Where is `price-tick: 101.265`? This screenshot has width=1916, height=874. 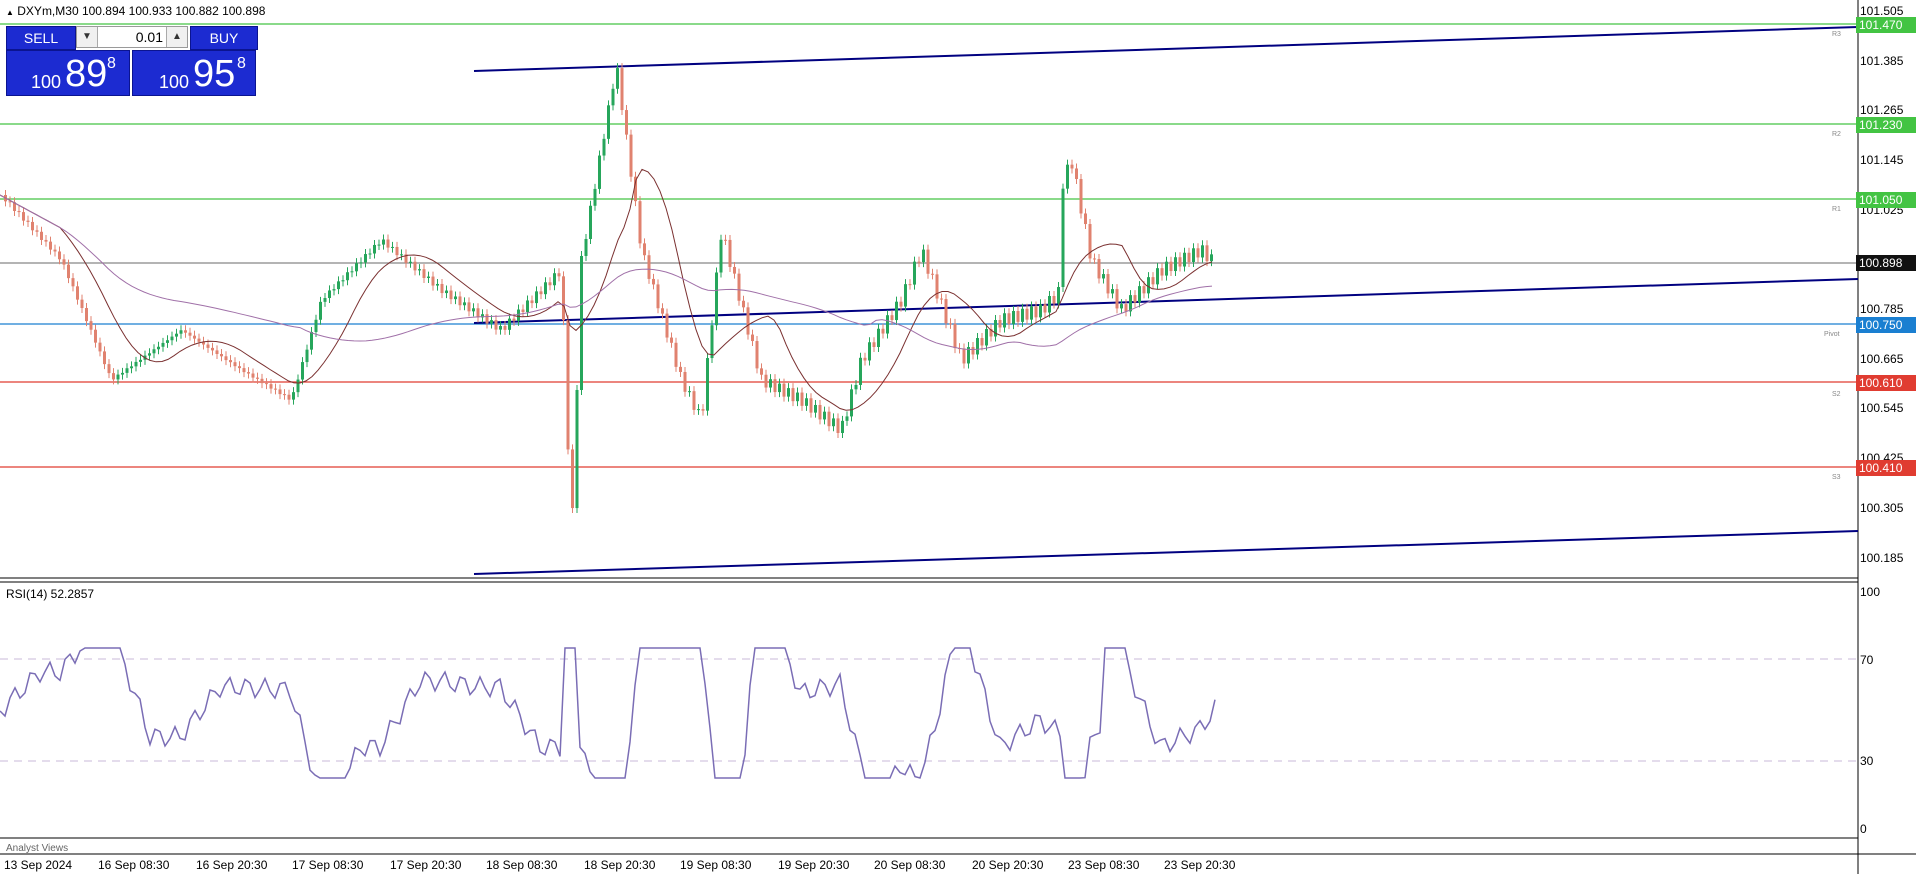 price-tick: 101.265 is located at coordinates (1882, 110).